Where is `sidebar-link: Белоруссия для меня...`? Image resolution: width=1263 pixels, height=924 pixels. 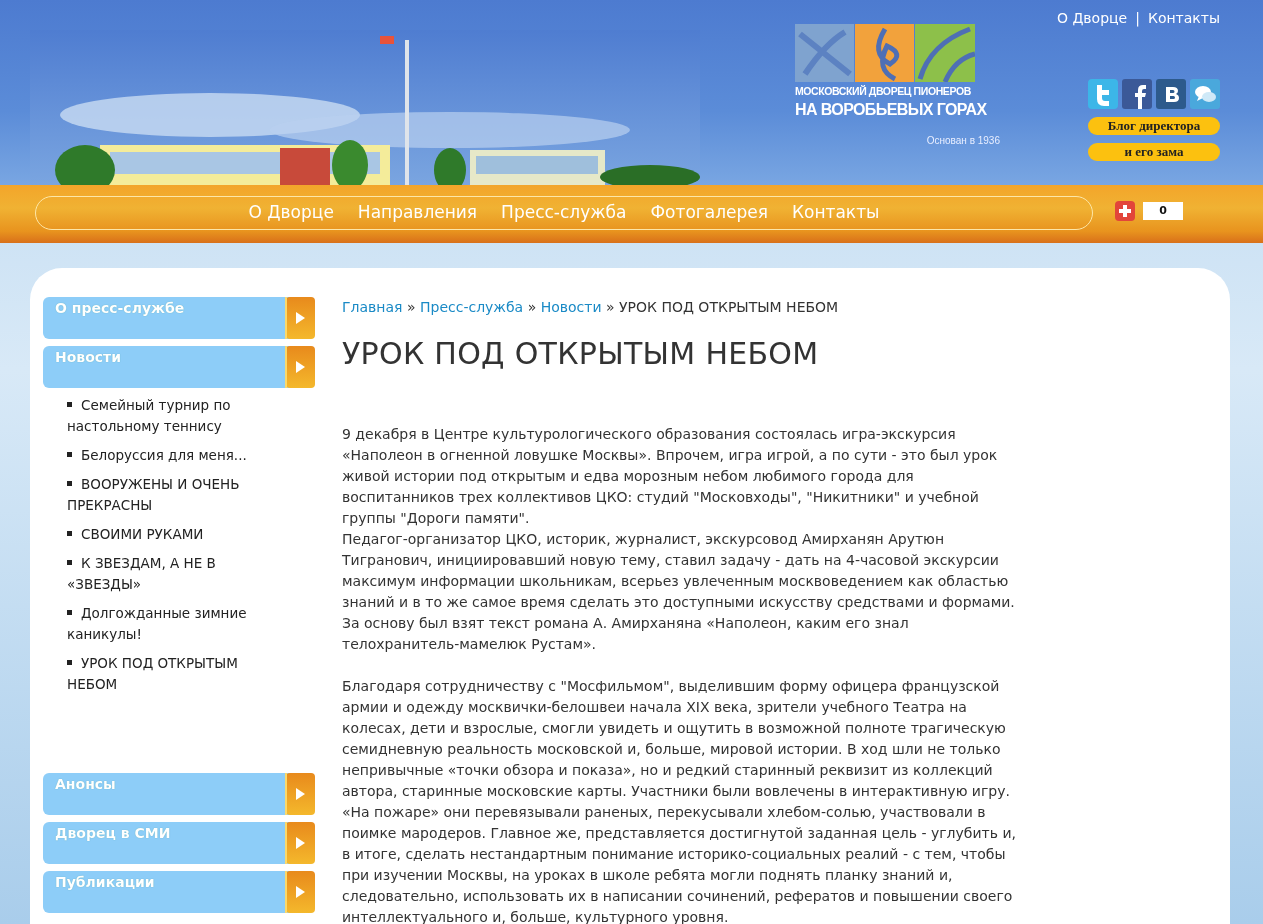 sidebar-link: Белоруссия для меня... is located at coordinates (170, 455).